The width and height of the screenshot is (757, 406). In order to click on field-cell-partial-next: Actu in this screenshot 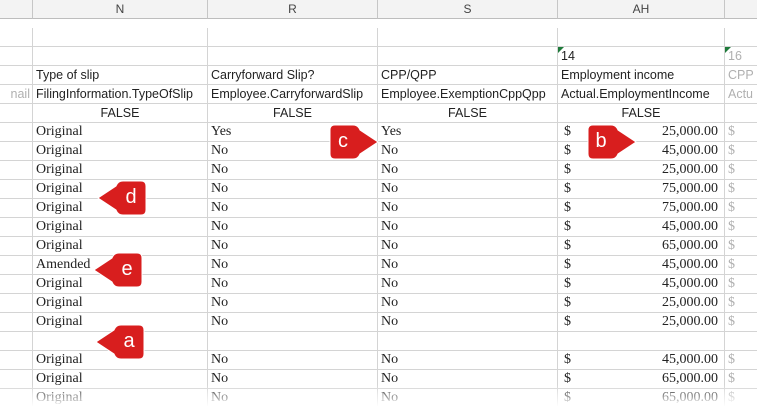, I will do `click(741, 94)`.